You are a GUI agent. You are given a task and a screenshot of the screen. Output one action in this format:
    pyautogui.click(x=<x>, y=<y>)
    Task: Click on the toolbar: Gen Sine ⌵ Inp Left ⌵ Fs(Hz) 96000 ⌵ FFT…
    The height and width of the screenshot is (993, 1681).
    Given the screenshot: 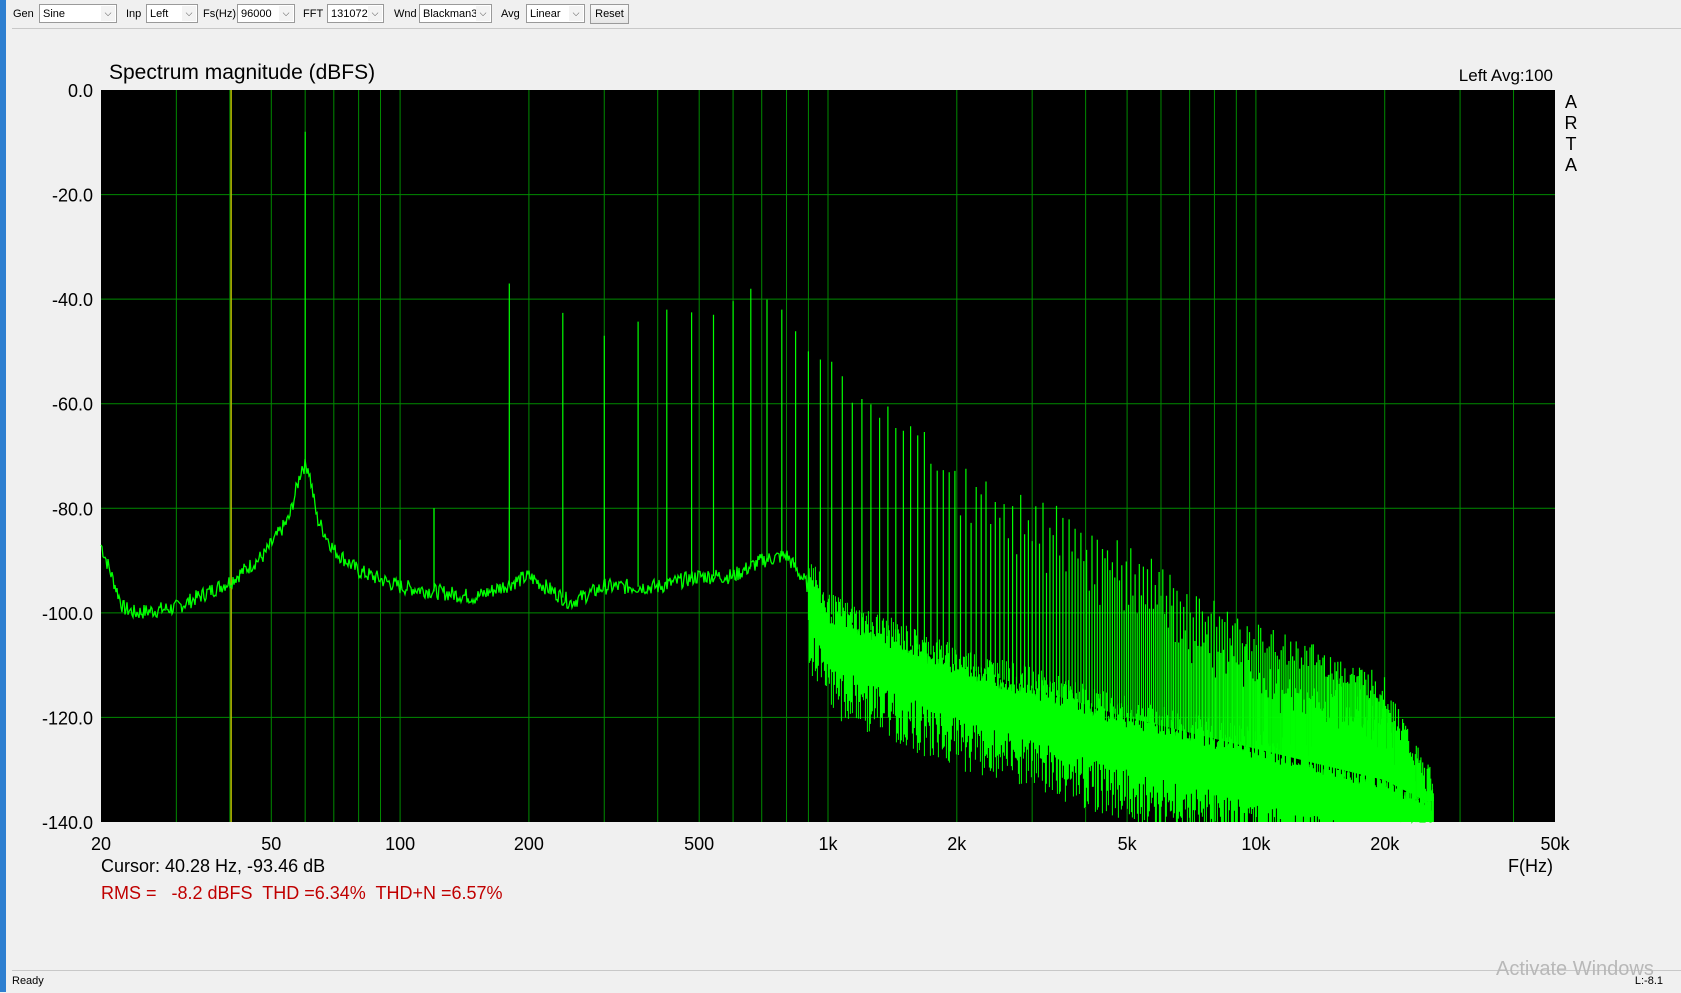 What is the action you would take?
    pyautogui.click(x=846, y=14)
    